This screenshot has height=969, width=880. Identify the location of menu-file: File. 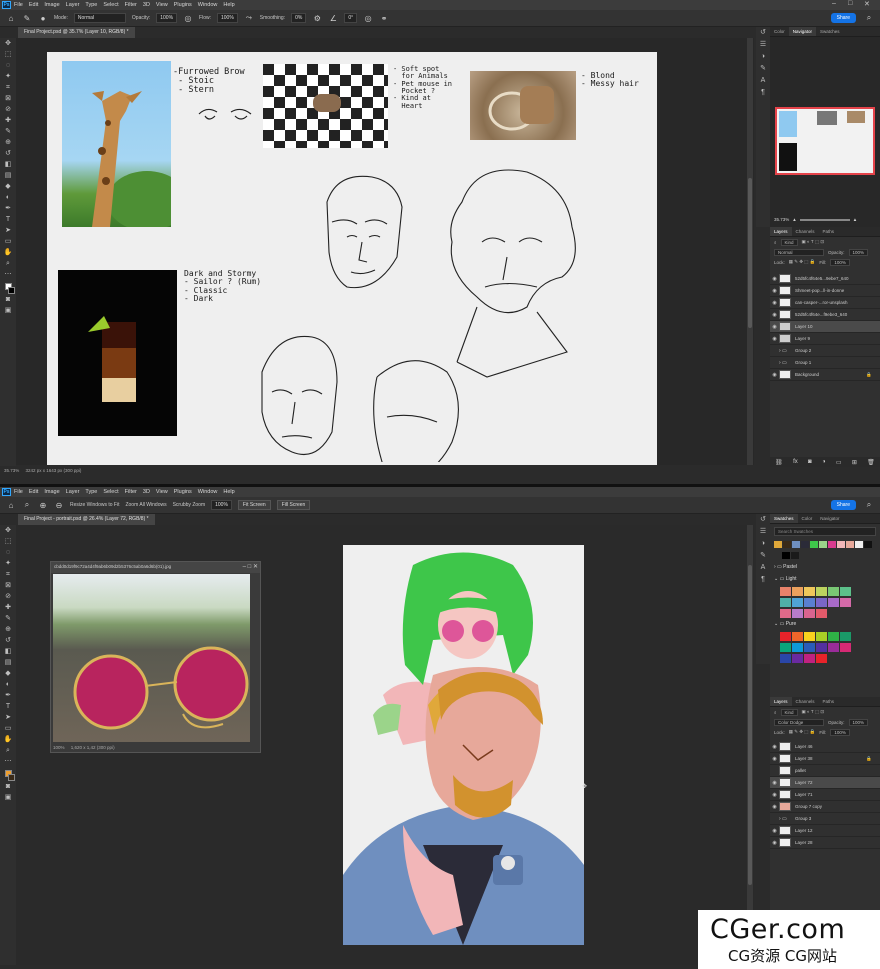
(18, 5).